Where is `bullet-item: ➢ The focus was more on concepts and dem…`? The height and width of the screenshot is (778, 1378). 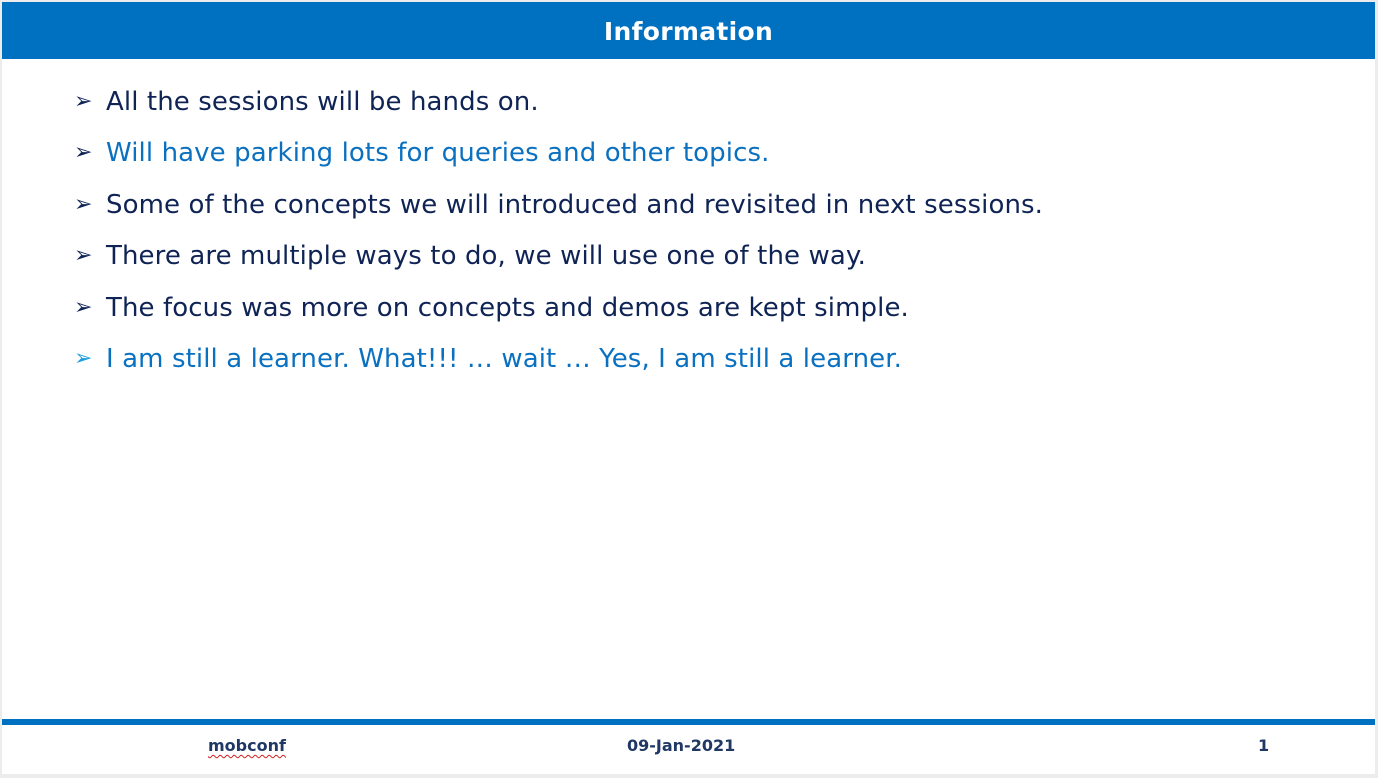
bullet-item: ➢ The focus was more on concepts and dem… is located at coordinates (694, 308).